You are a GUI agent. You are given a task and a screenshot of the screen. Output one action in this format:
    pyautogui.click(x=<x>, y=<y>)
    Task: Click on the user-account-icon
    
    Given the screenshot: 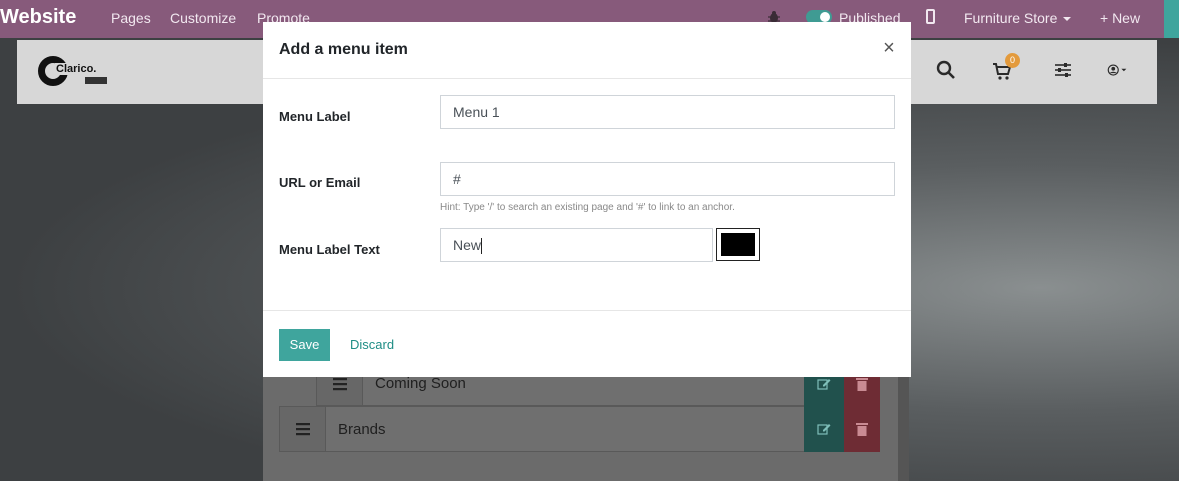 What is the action you would take?
    pyautogui.click(x=1117, y=70)
    